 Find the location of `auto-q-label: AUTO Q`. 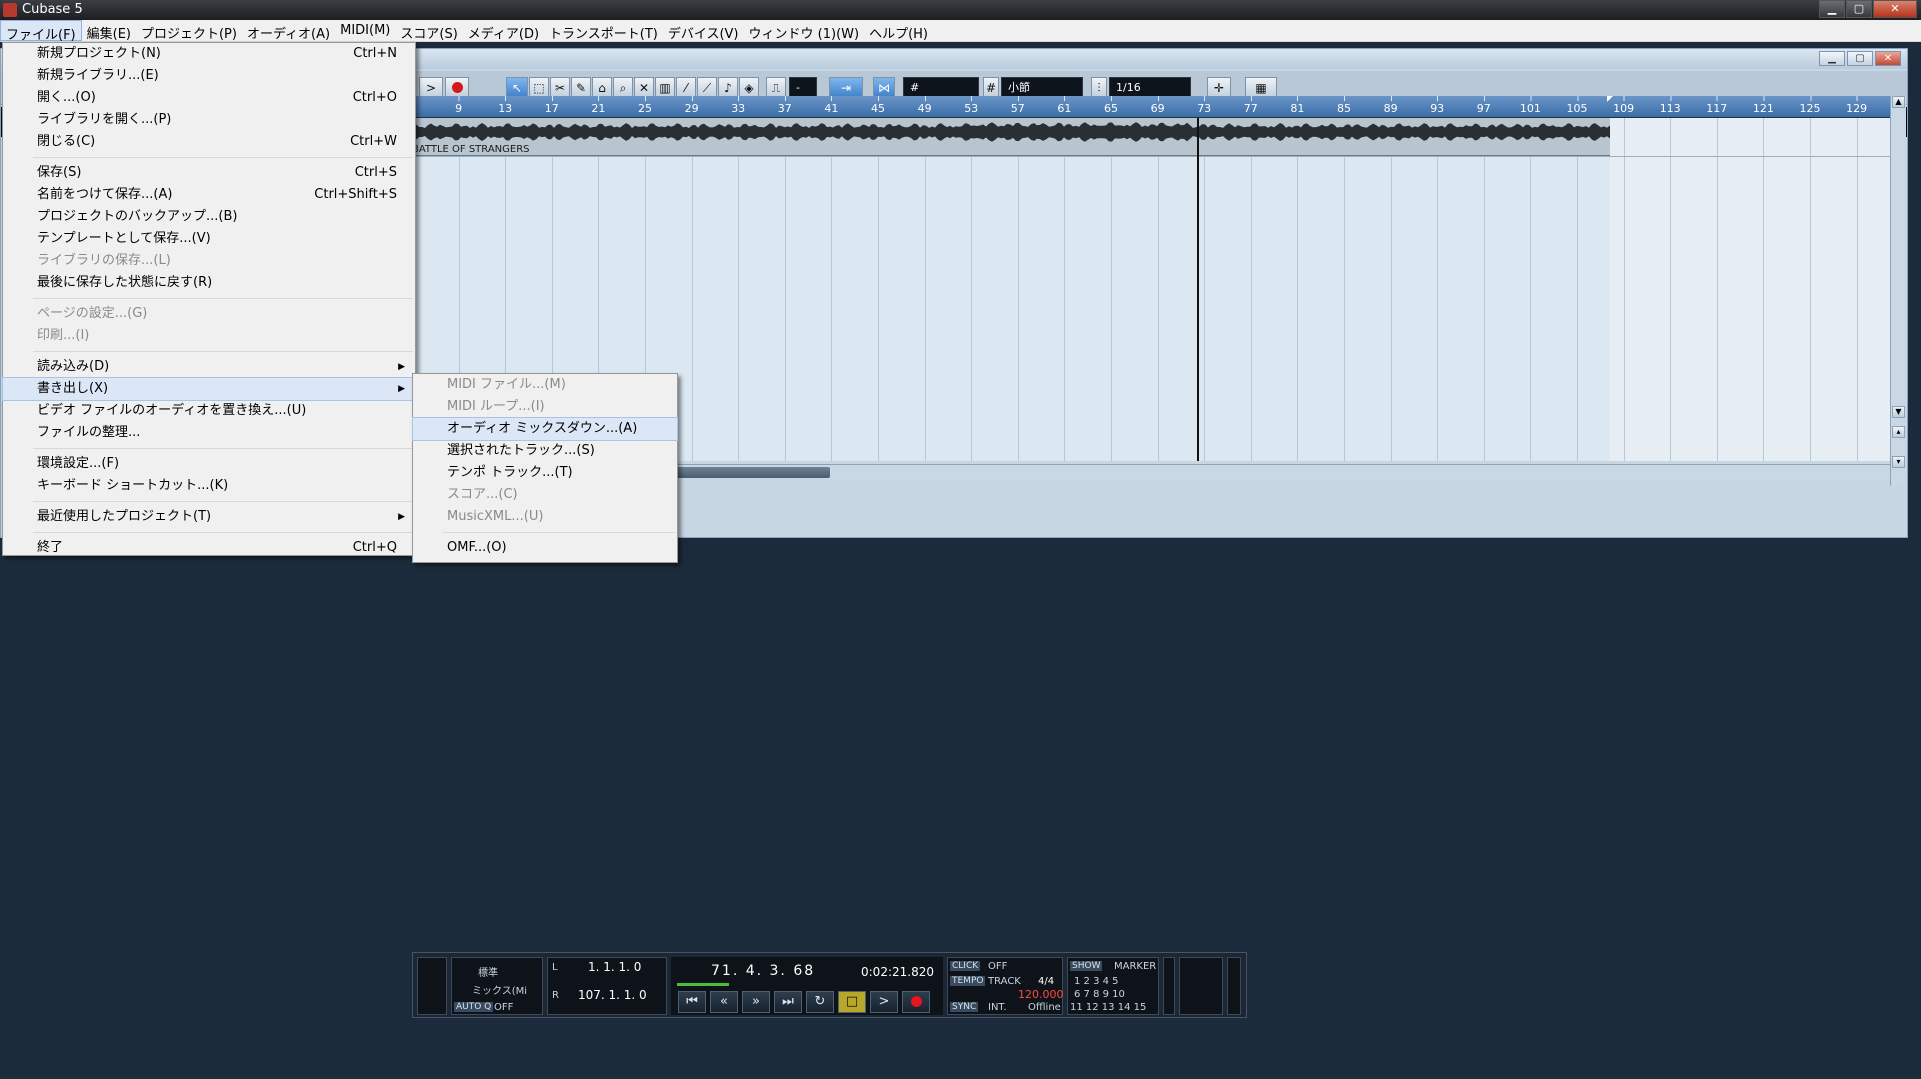

auto-q-label: AUTO Q is located at coordinates (474, 1007).